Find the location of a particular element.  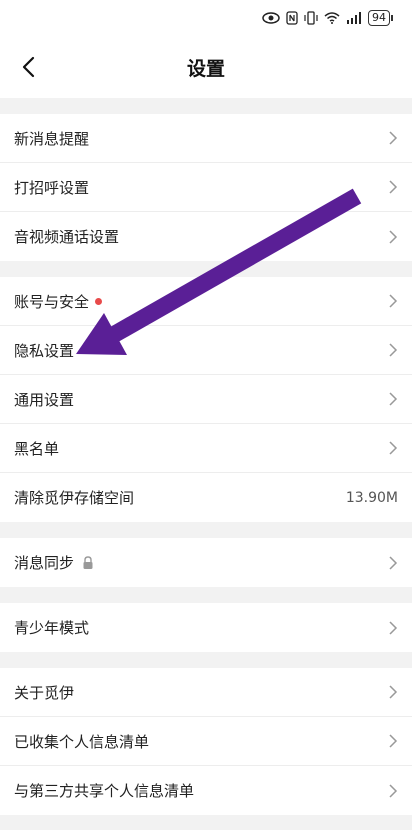

storage-size-value: 13.90M is located at coordinates (371, 497).